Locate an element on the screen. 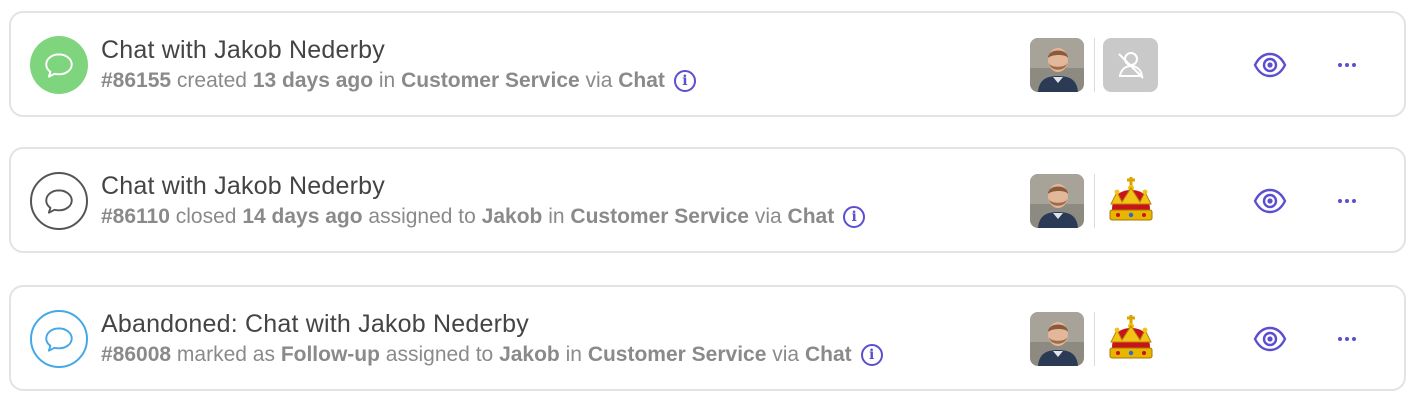 This screenshot has height=408, width=1416. action-text: created is located at coordinates (211, 80).